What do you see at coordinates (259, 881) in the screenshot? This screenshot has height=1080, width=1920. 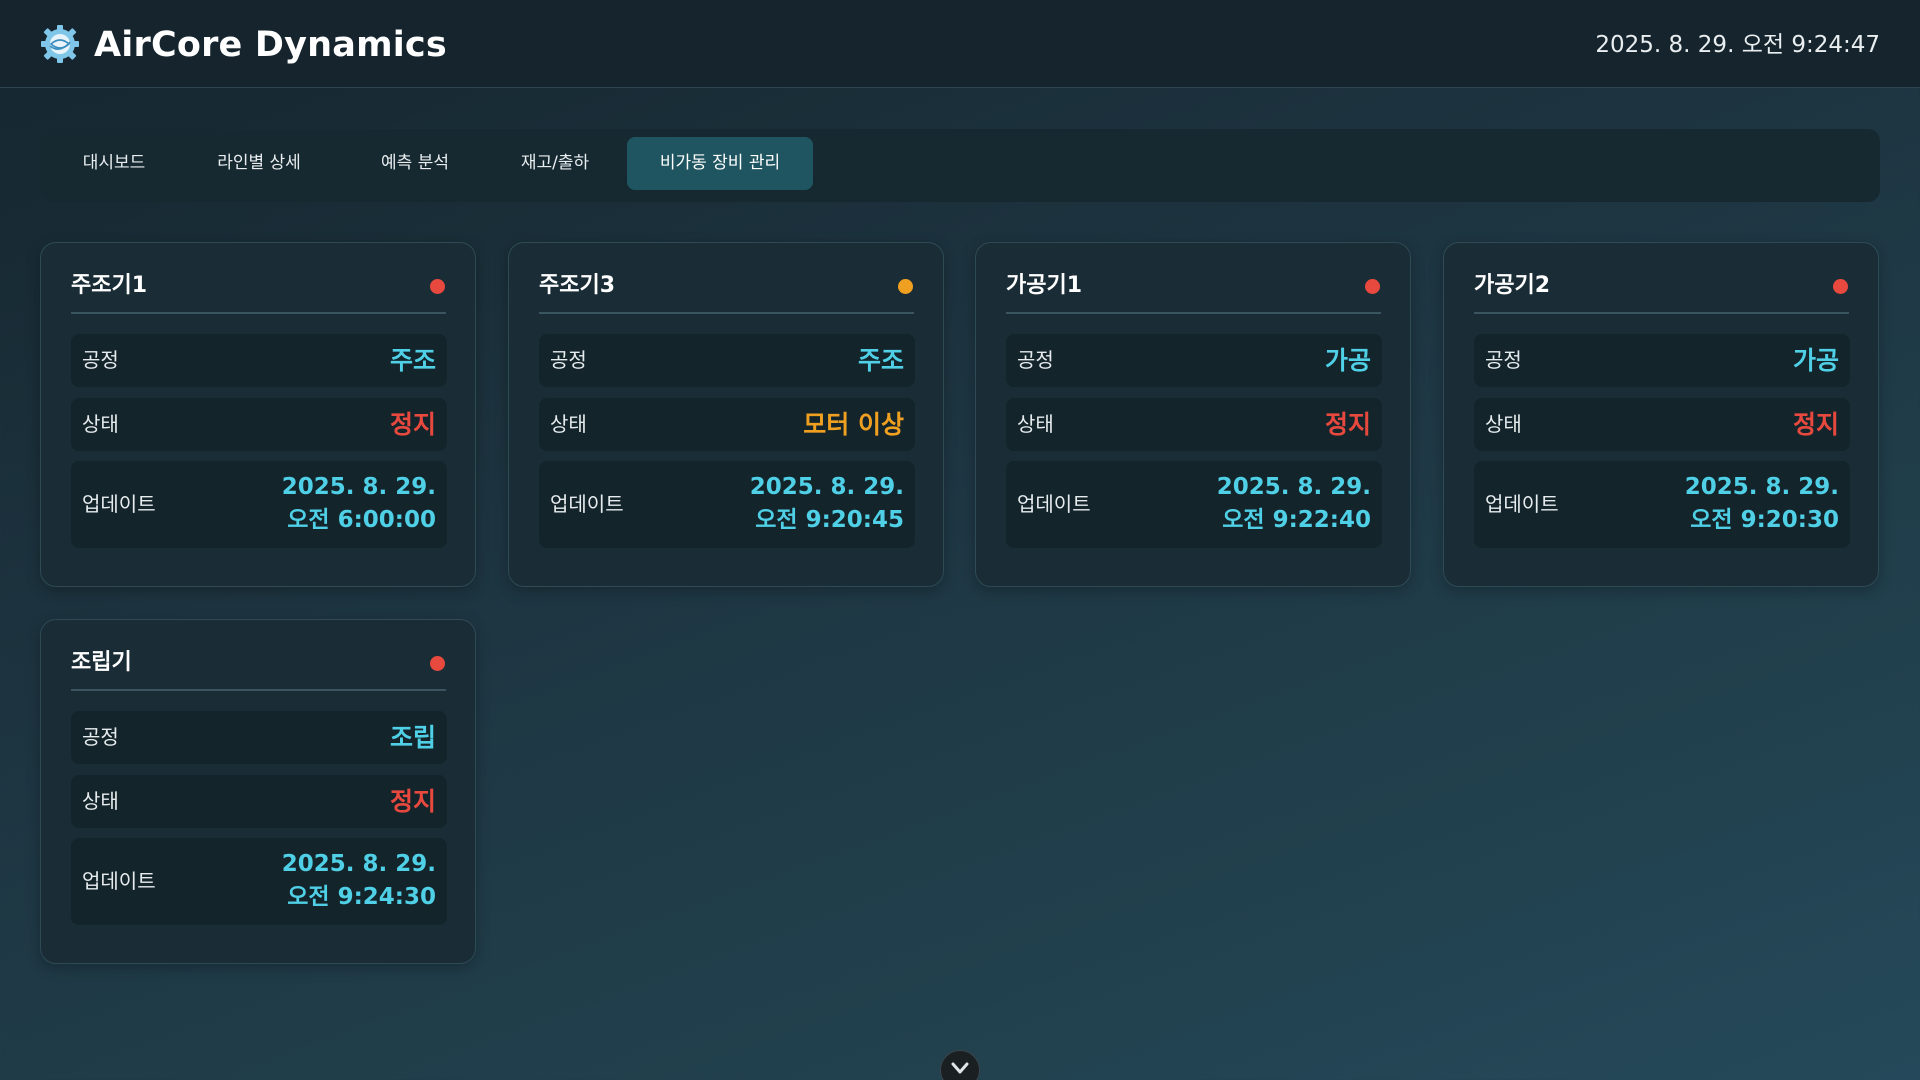 I see `update-row: 업데이트 2025. 8. 29. 오전 9:24:30` at bounding box center [259, 881].